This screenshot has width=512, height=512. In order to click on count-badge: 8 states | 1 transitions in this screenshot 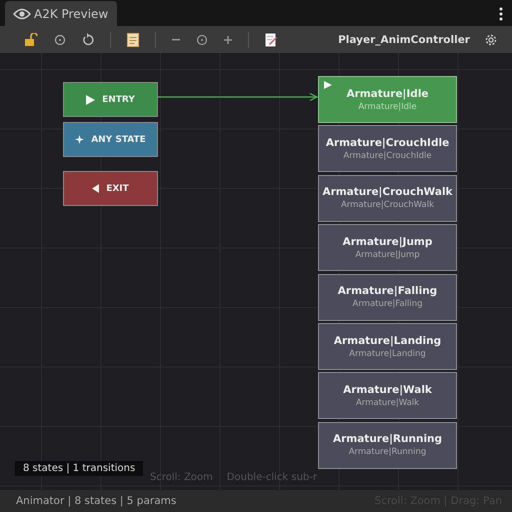, I will do `click(79, 468)`.